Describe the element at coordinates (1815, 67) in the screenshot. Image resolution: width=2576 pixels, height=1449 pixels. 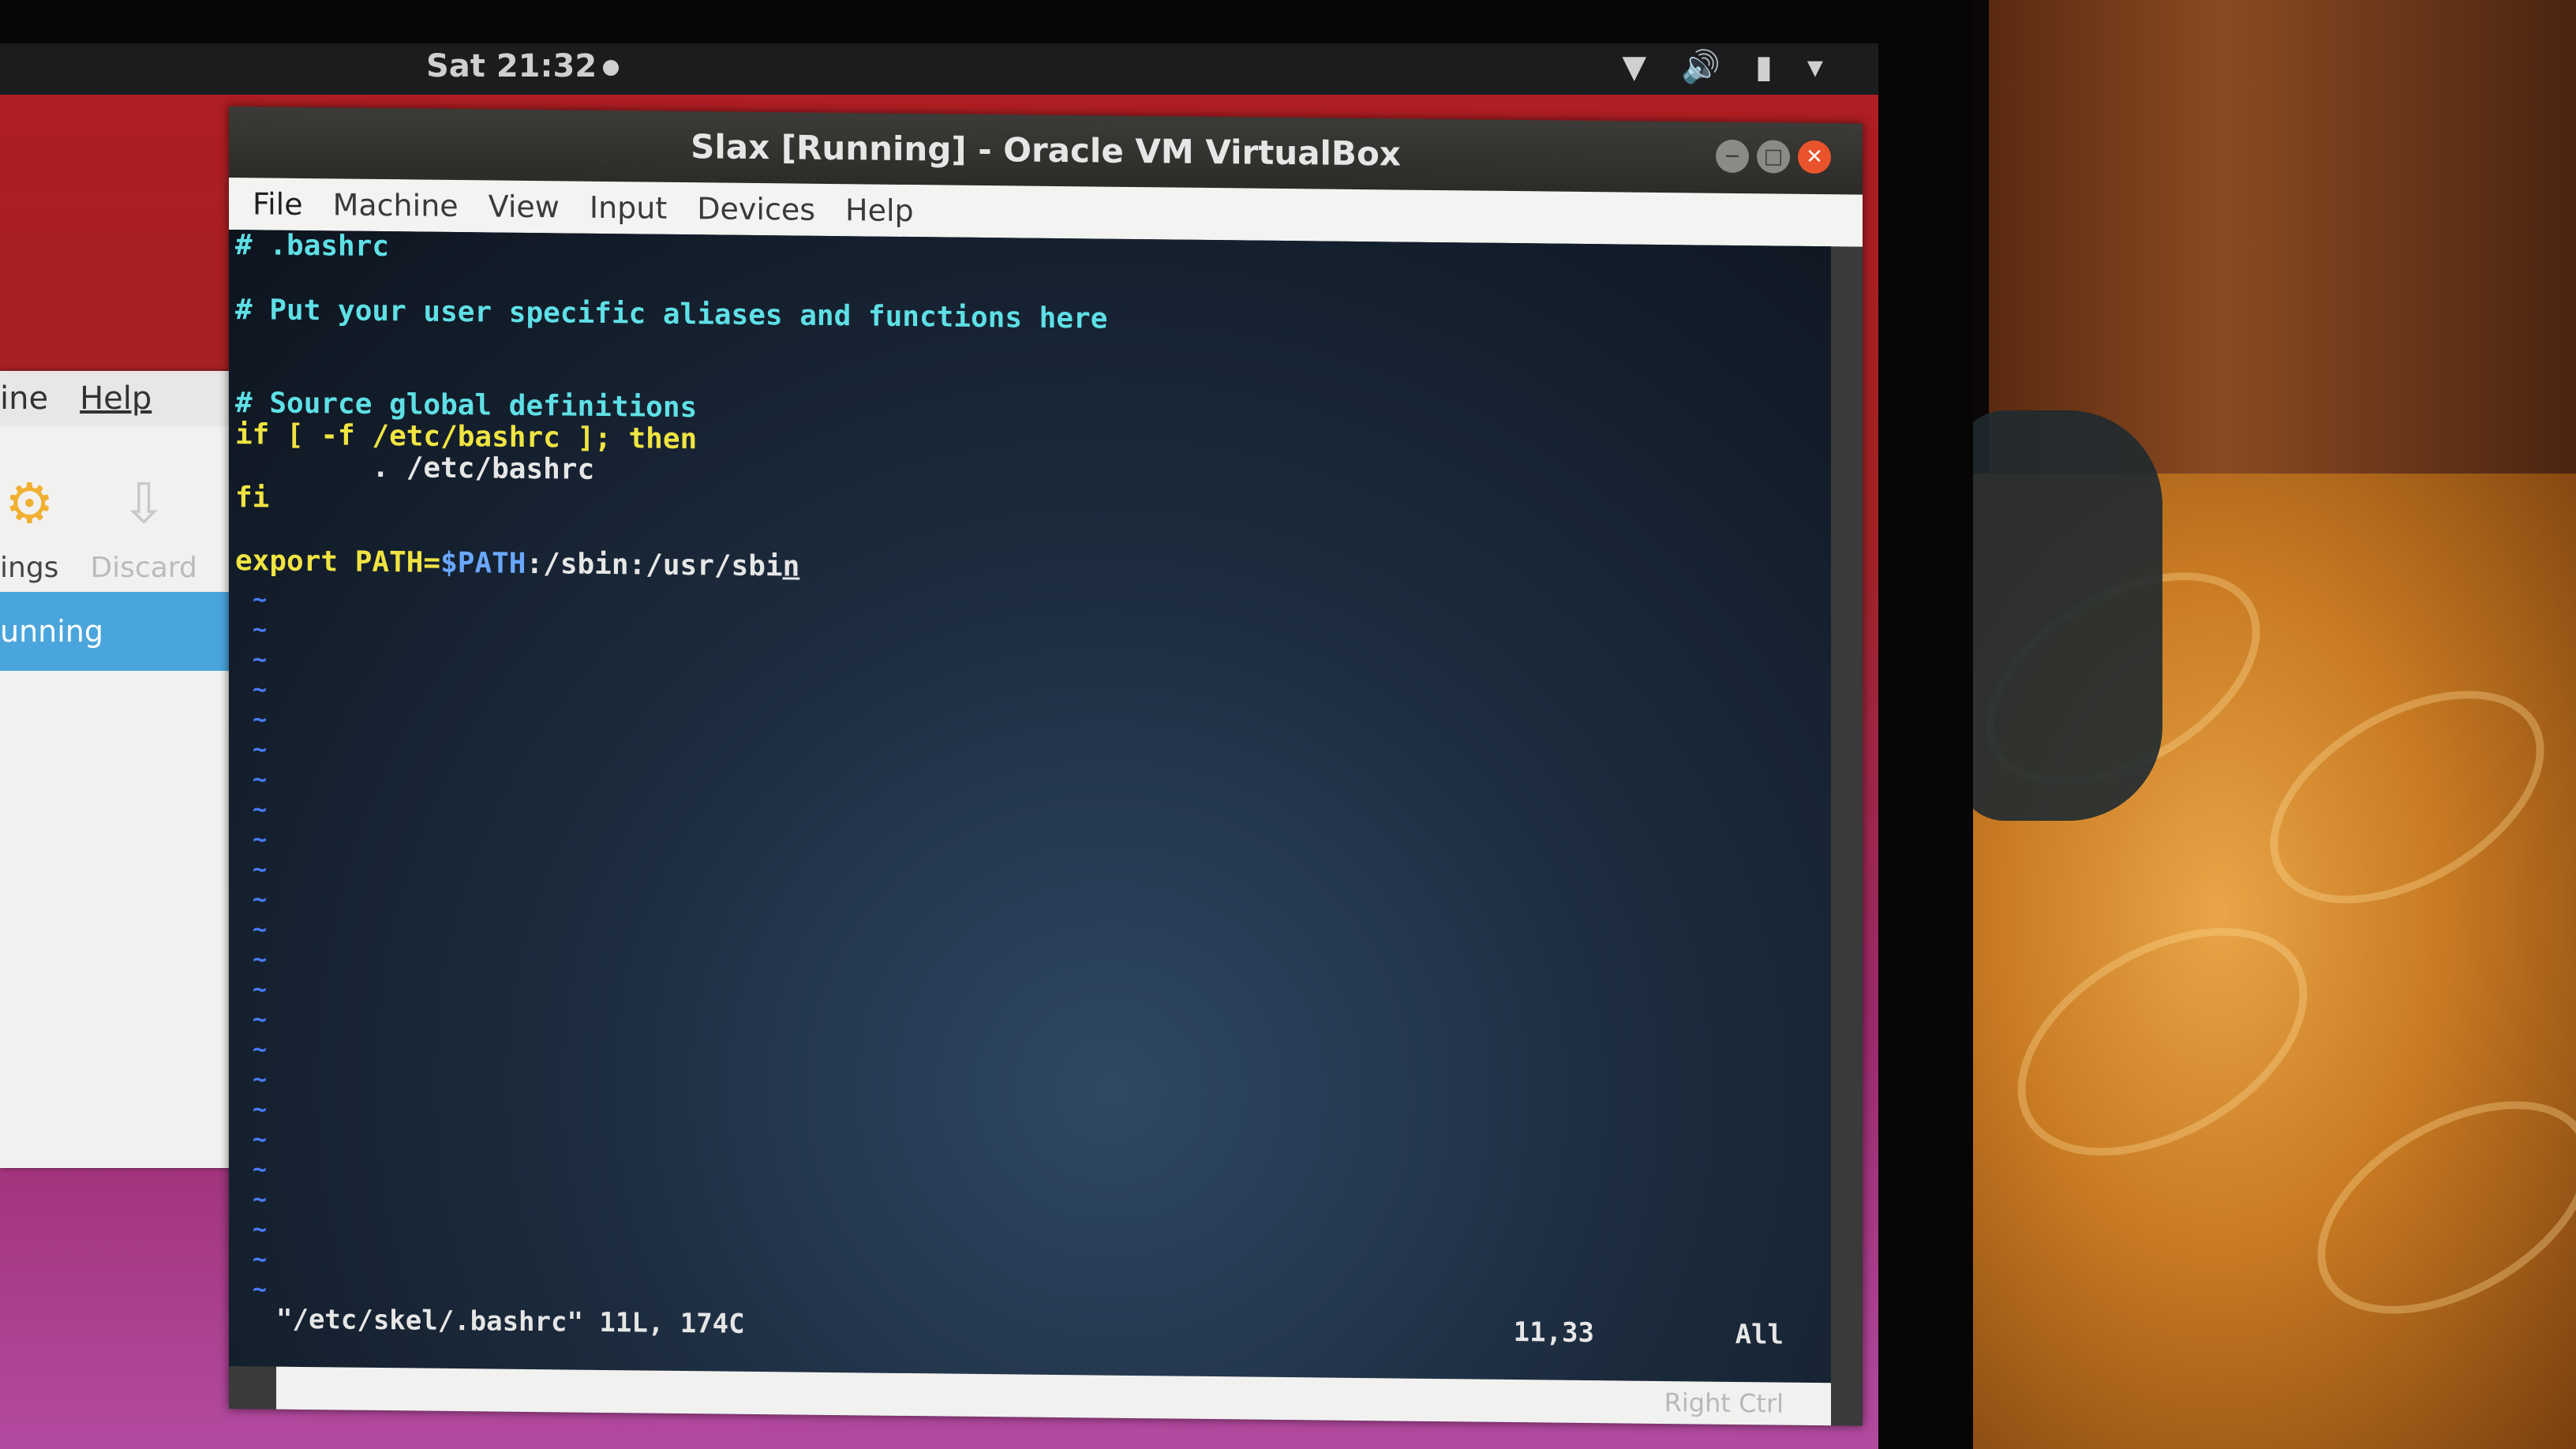
I see `chevron-down-icon: ▾` at that location.